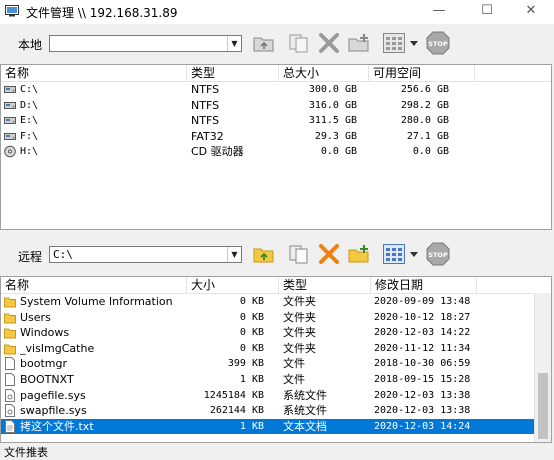 The width and height of the screenshot is (554, 460). What do you see at coordinates (53, 395) in the screenshot?
I see `cell-name: pagefile.sys` at bounding box center [53, 395].